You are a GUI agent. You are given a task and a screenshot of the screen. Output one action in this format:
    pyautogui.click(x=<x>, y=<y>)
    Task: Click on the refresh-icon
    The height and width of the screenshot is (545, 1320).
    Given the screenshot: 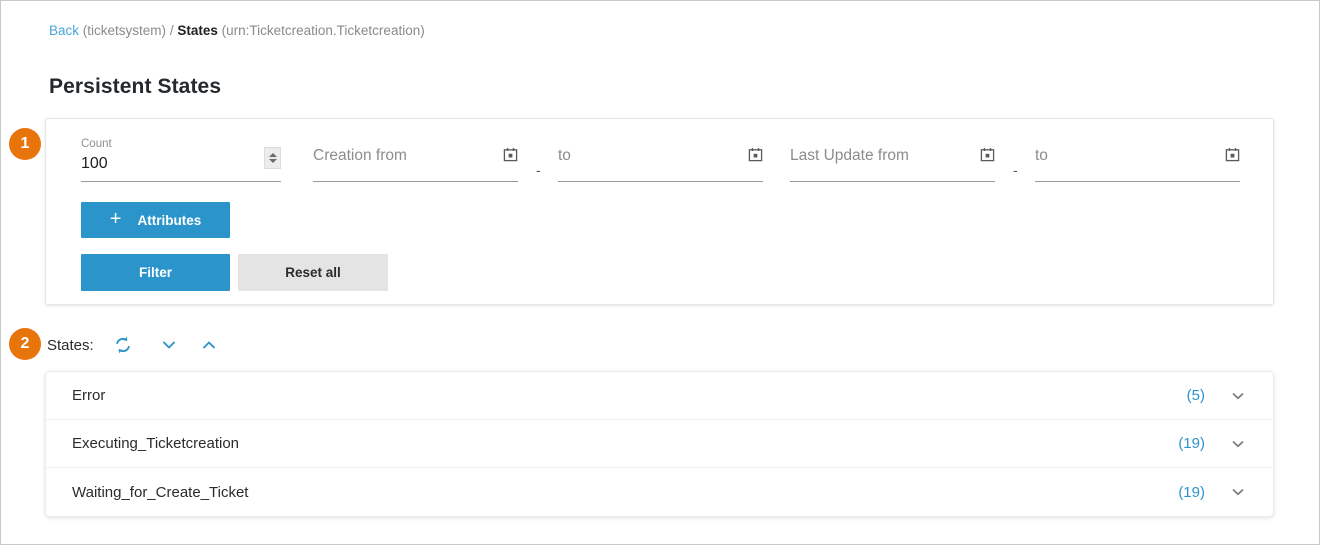 What is the action you would take?
    pyautogui.click(x=123, y=345)
    